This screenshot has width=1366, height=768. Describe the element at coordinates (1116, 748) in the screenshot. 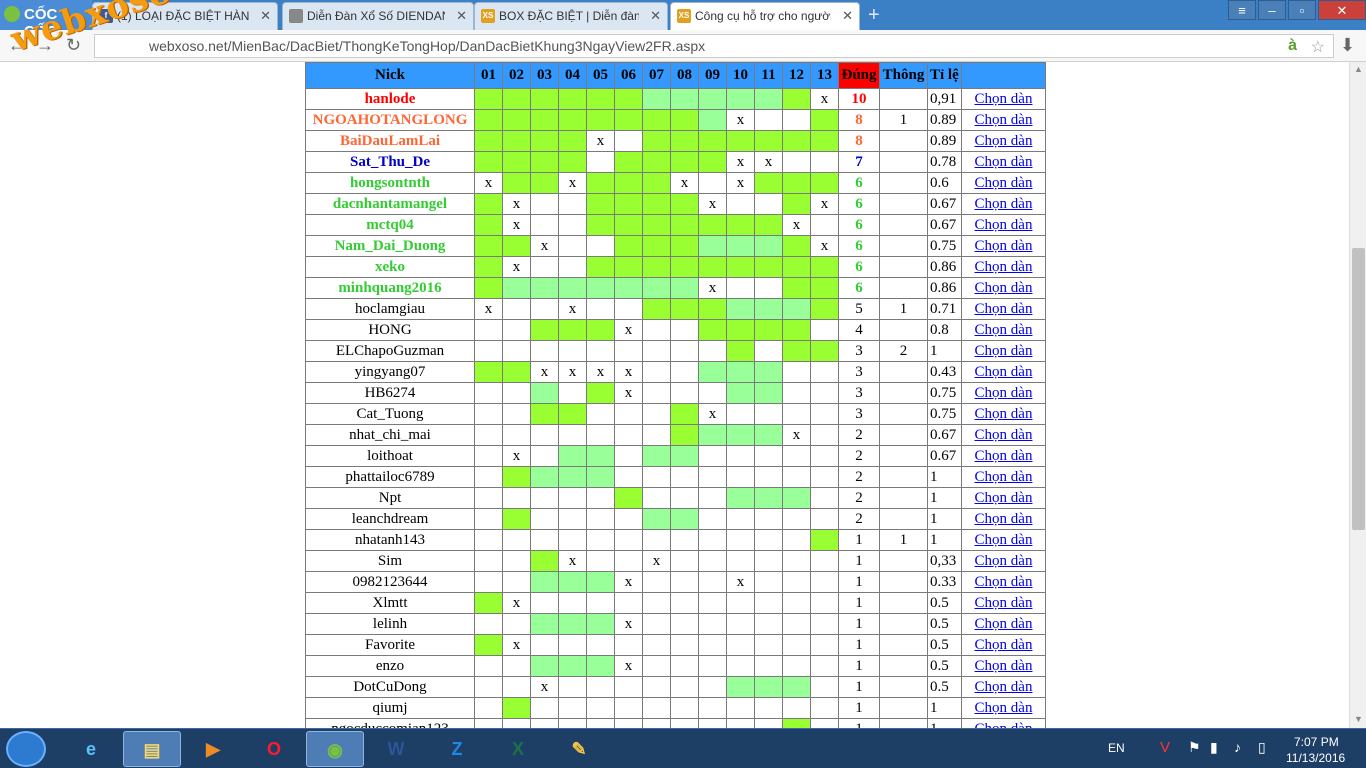

I see `language-indicator: EN` at that location.